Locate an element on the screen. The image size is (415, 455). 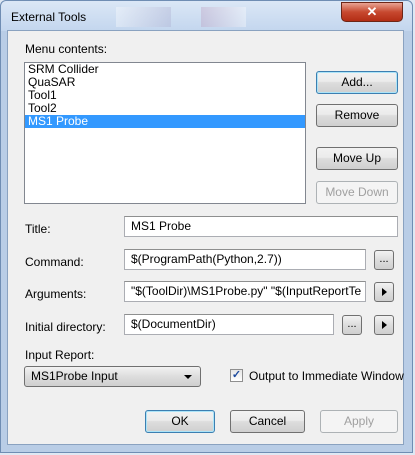
directory-macro-button is located at coordinates (384, 325).